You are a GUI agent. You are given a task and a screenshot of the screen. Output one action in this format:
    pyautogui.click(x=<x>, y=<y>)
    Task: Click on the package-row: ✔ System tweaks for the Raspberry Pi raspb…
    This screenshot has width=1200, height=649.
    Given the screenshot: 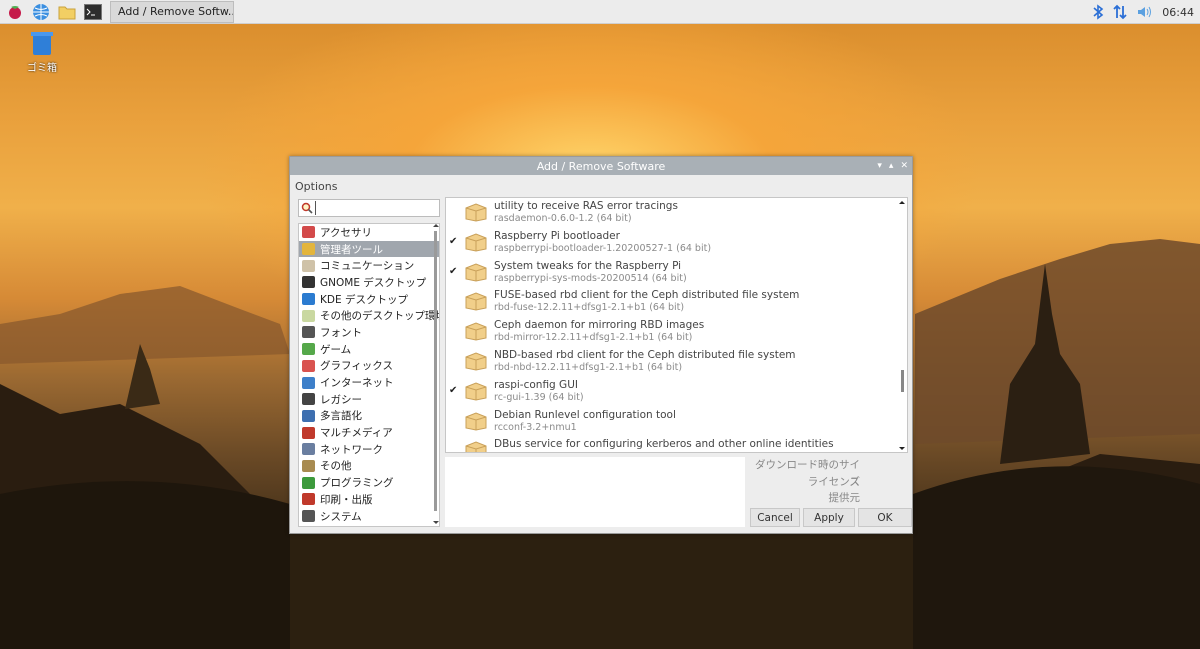 What is the action you would take?
    pyautogui.click(x=676, y=273)
    